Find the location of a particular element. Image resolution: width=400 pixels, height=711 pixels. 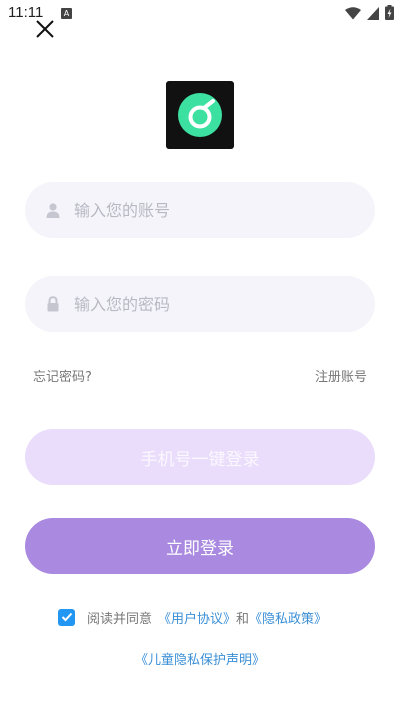

app-logo-icon is located at coordinates (200, 115).